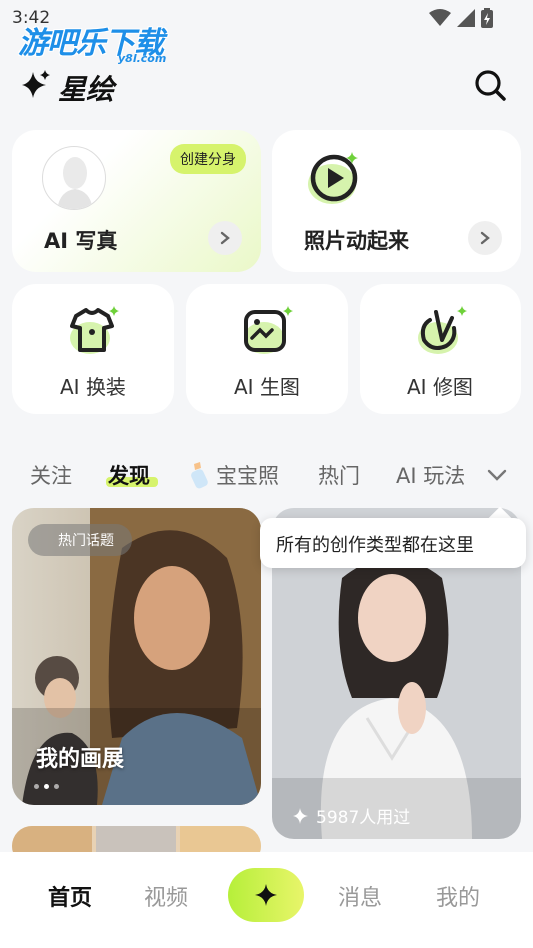 The width and height of the screenshot is (533, 948). What do you see at coordinates (80, 759) in the screenshot?
I see `feed-title: 我的画展` at bounding box center [80, 759].